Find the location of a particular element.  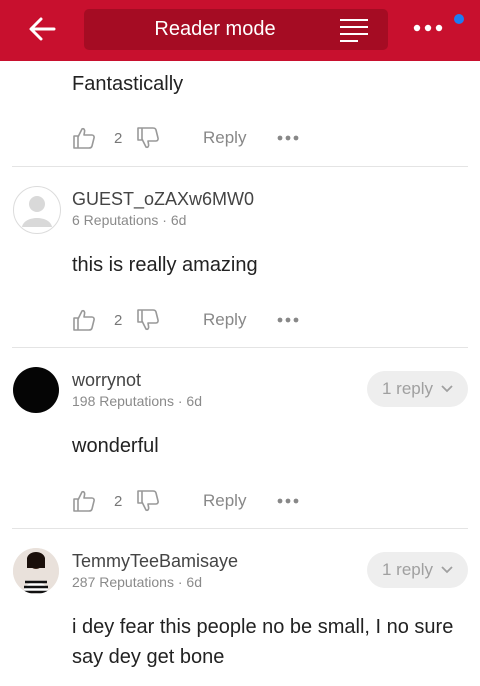

reputations: 287 Reputations is located at coordinates (123, 582).